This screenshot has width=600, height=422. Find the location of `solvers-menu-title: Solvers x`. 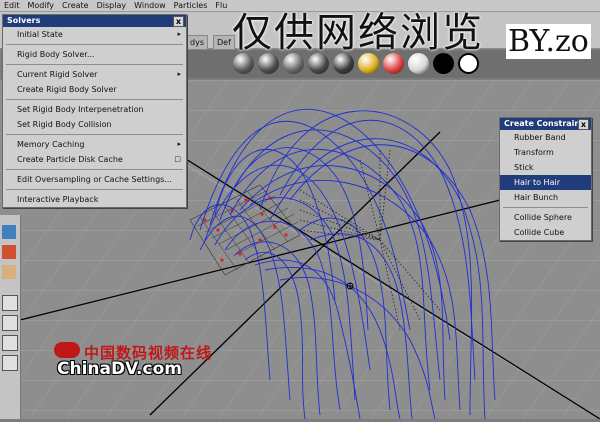

solvers-menu-title: Solvers x is located at coordinates (94, 21).